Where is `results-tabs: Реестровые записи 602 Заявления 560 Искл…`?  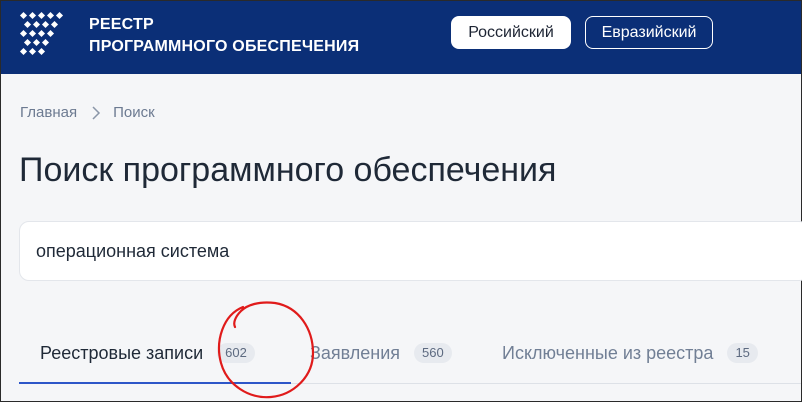 results-tabs: Реестровые записи 602 Заявления 560 Искл… is located at coordinates (410, 353).